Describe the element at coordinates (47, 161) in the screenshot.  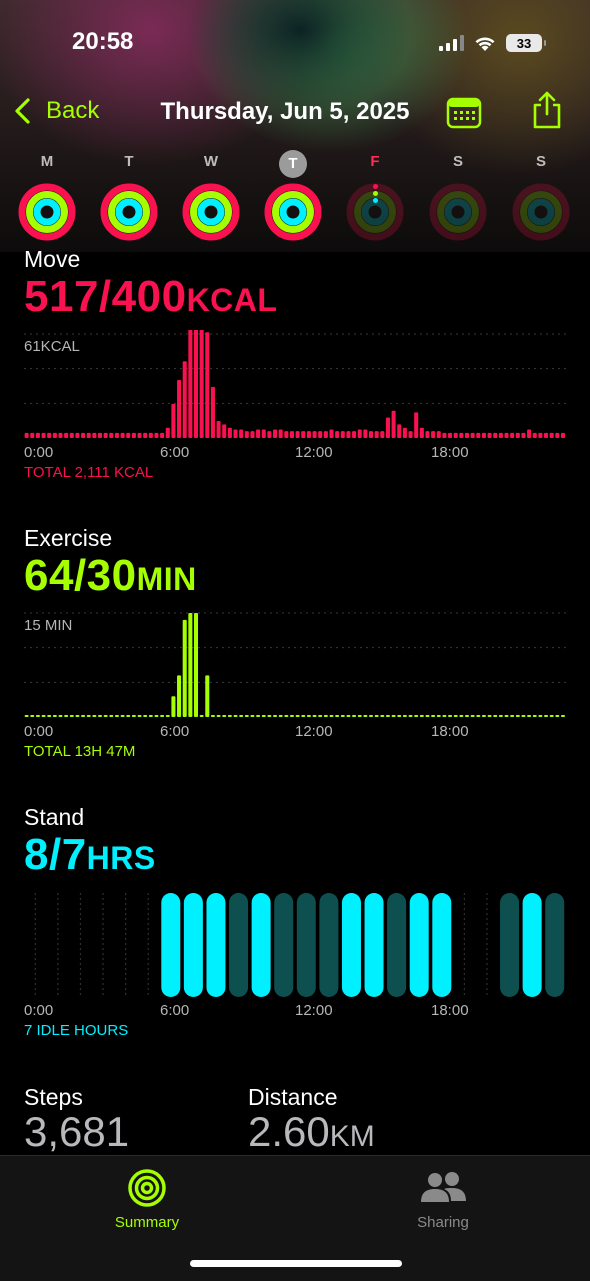
I see `day-letter: M` at that location.